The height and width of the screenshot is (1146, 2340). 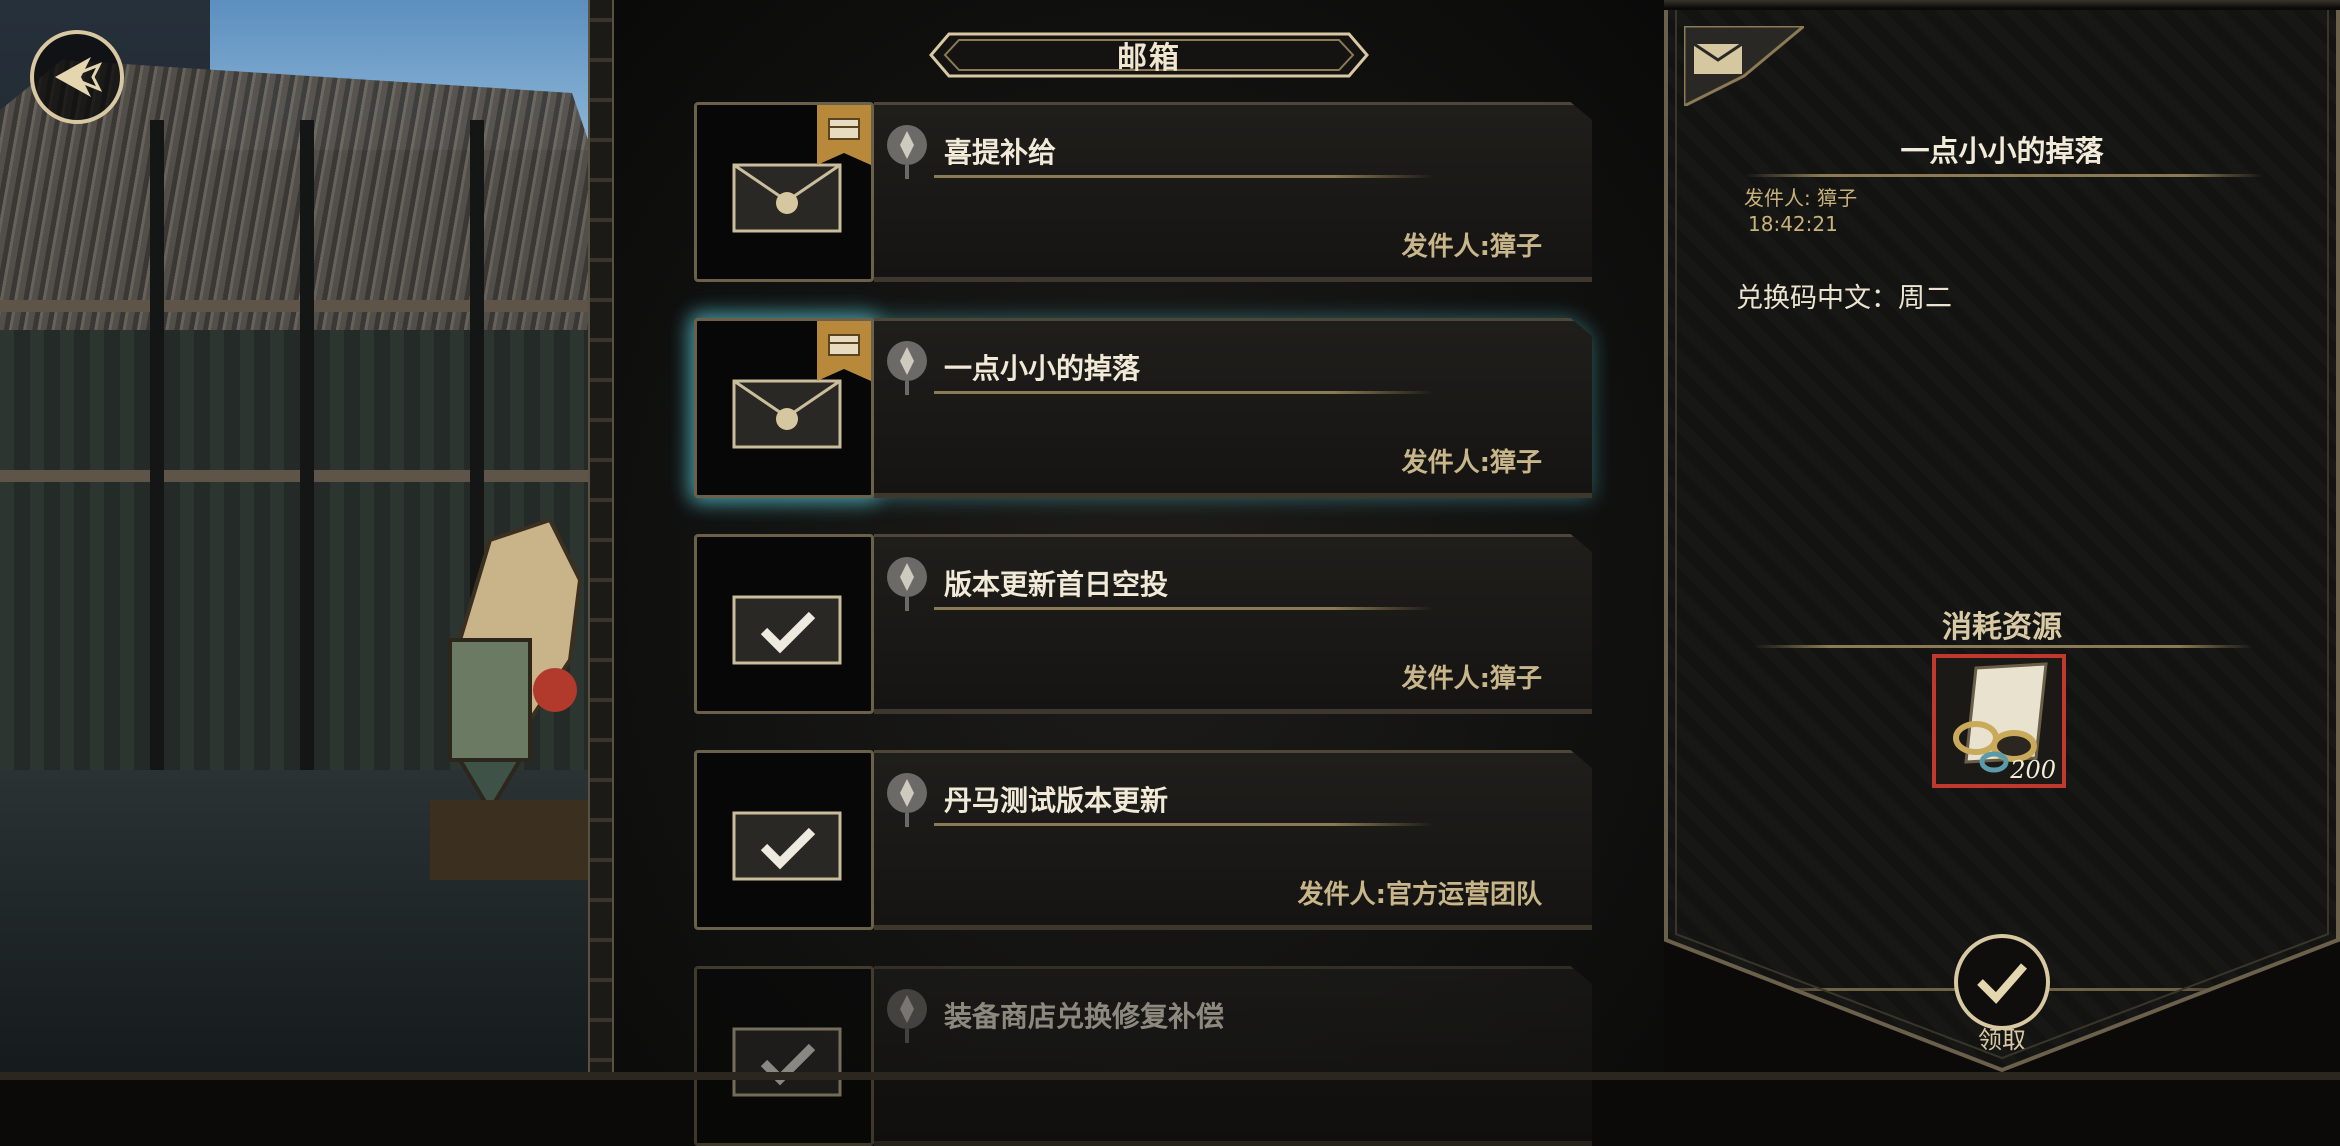 I want to click on mail-body: 一点小小的掉落 发件人:獐子, so click(x=1233, y=408).